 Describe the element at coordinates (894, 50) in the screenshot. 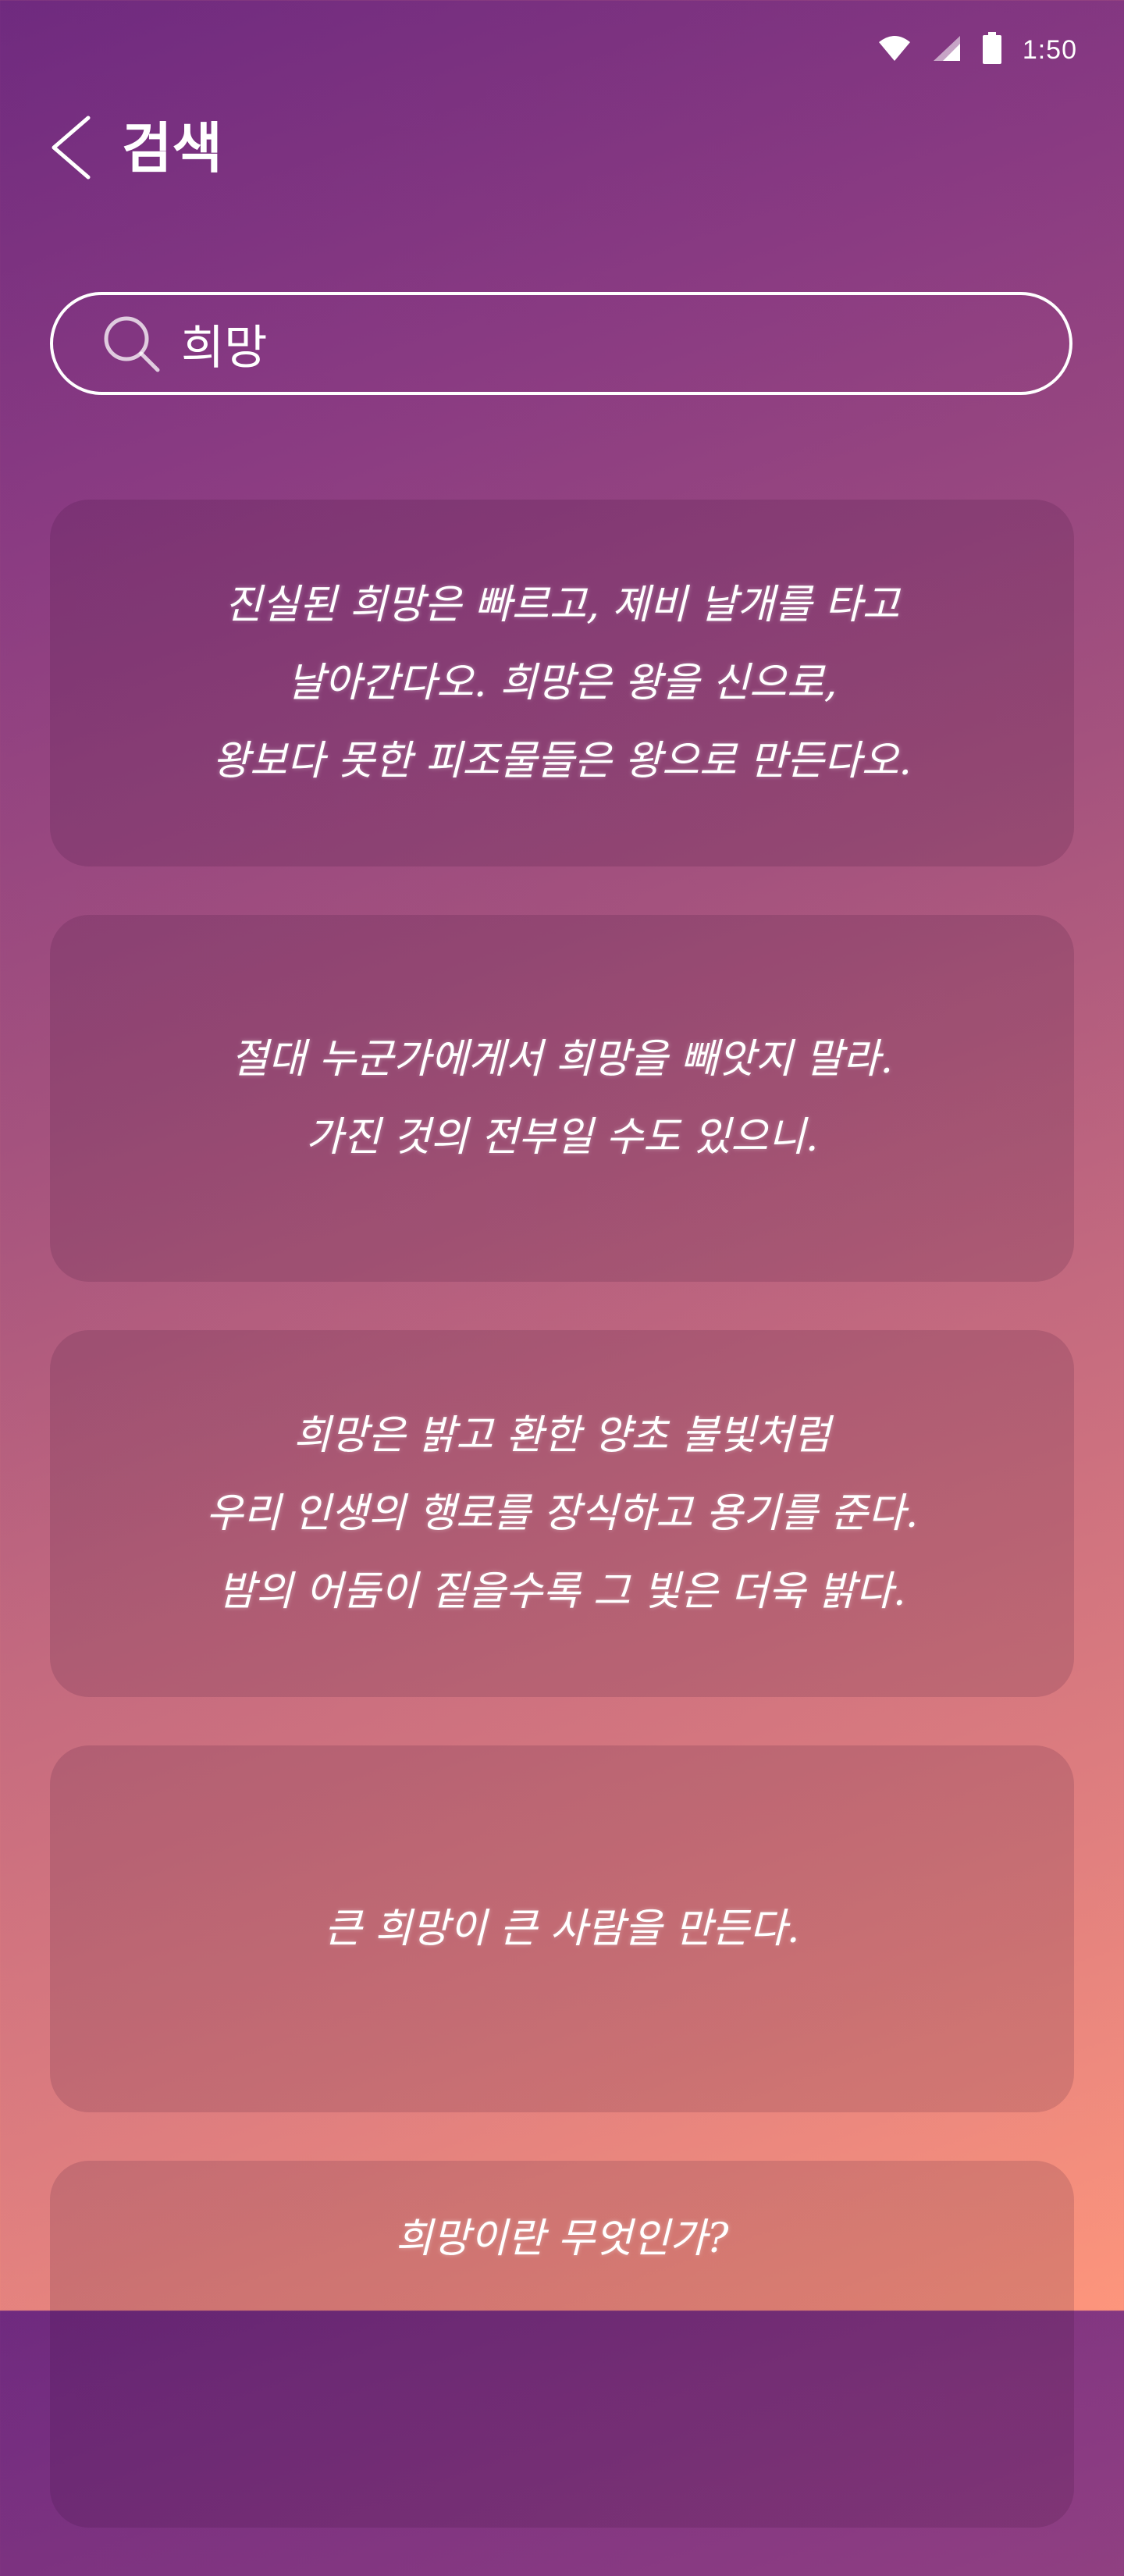

I see `wifi-icon` at that location.